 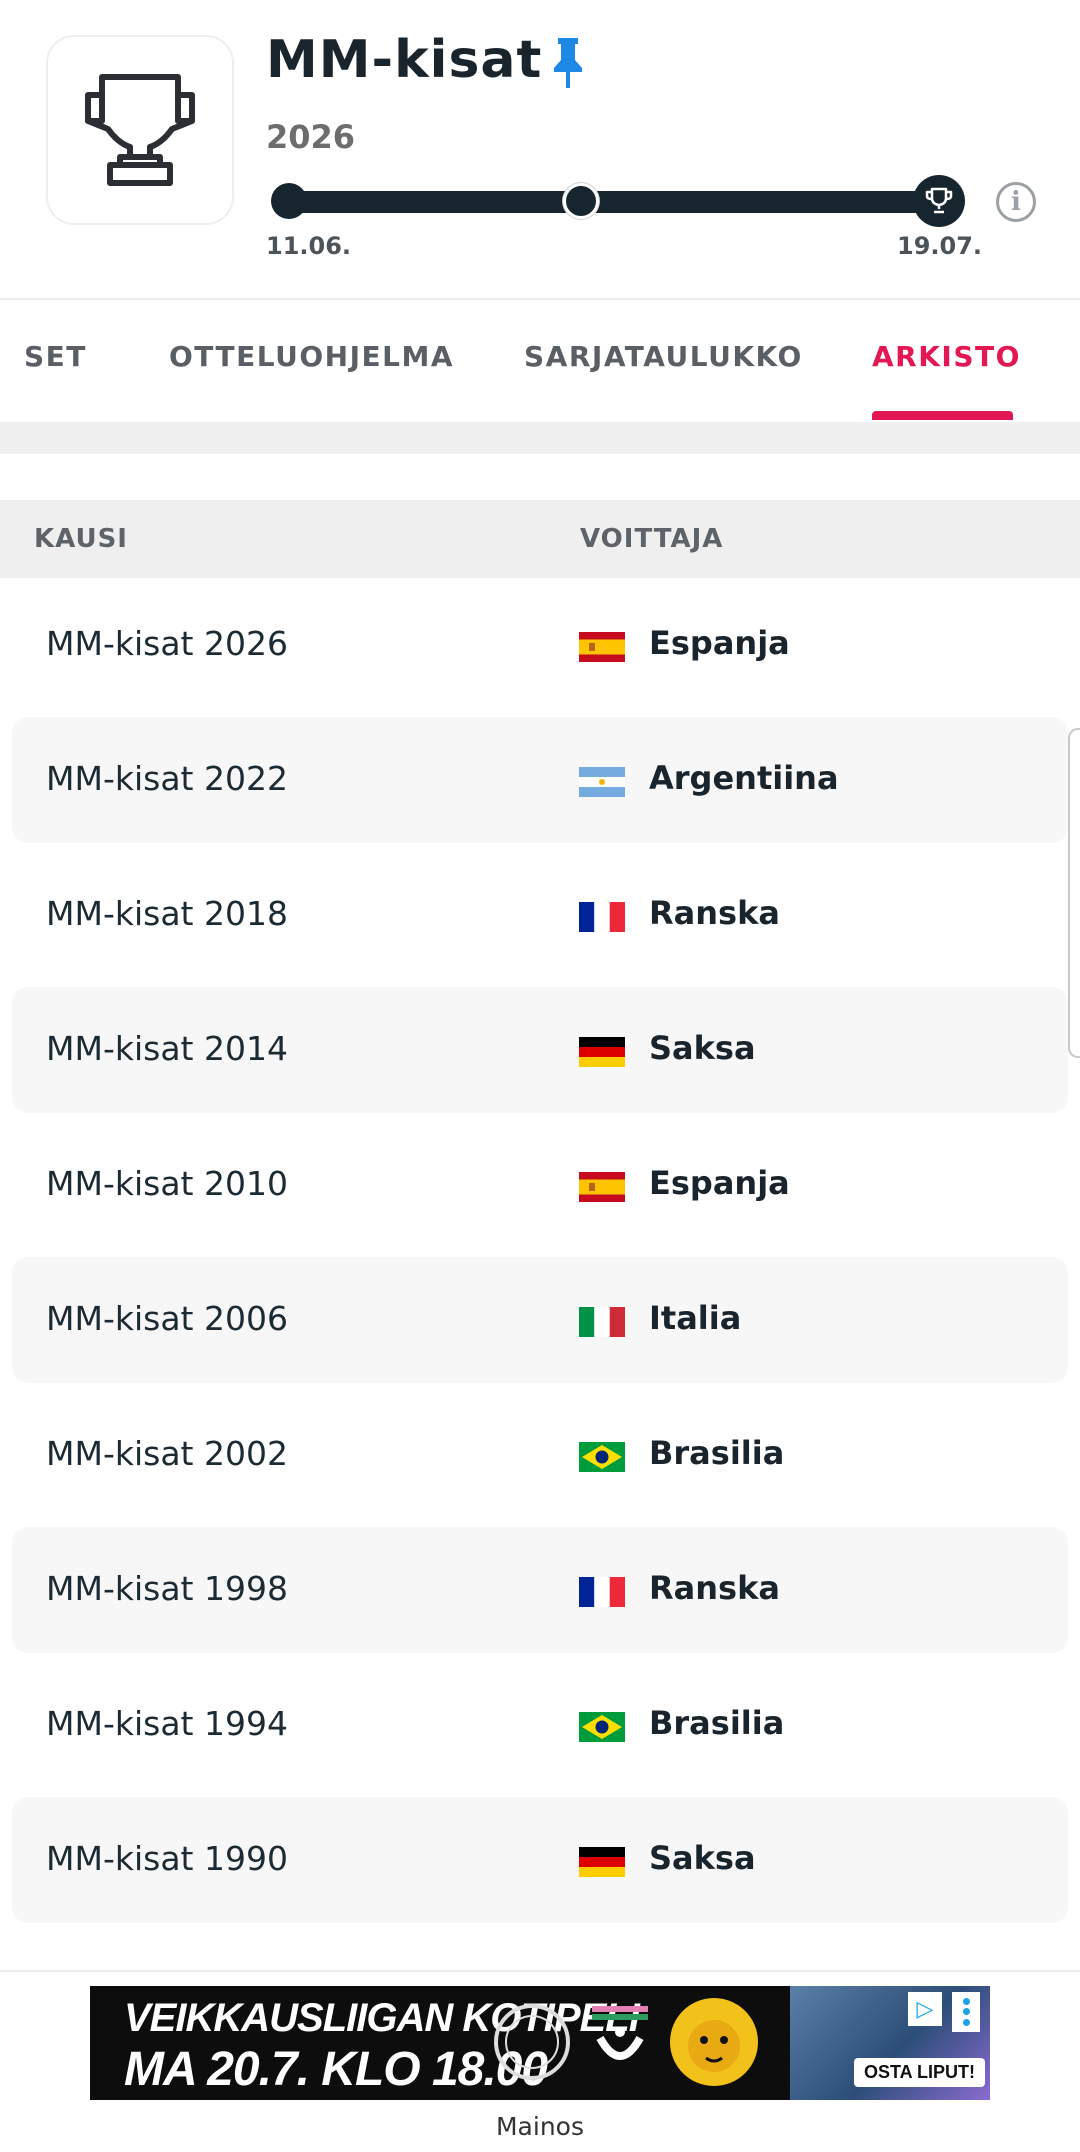 I want to click on season-cell: MM-kisat 1994, so click(x=167, y=1723).